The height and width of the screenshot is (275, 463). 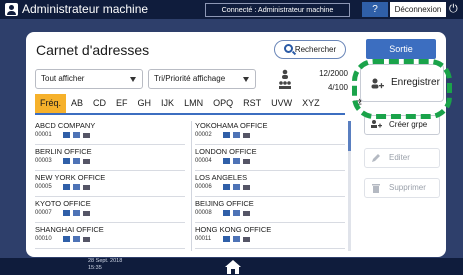 I want to click on address-entry: BEIJING OFFICE 00008, so click(x=270, y=211).